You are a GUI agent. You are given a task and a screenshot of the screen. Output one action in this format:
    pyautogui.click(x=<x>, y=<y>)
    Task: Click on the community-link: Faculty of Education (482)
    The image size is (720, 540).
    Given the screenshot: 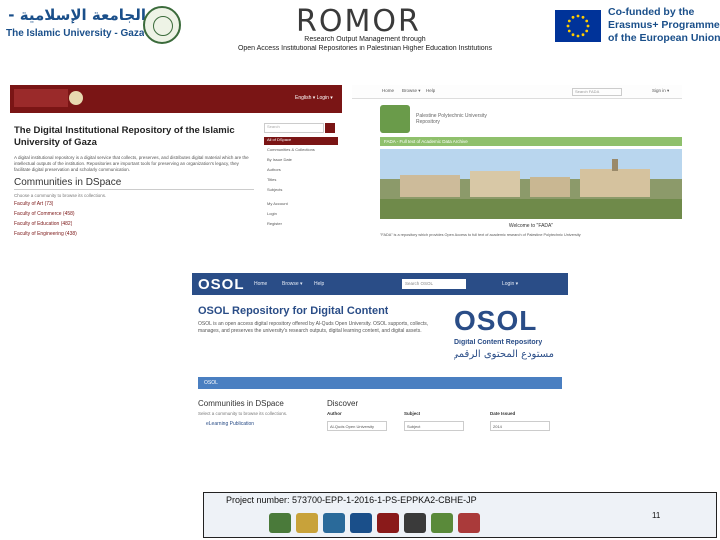 What is the action you would take?
    pyautogui.click(x=43, y=224)
    